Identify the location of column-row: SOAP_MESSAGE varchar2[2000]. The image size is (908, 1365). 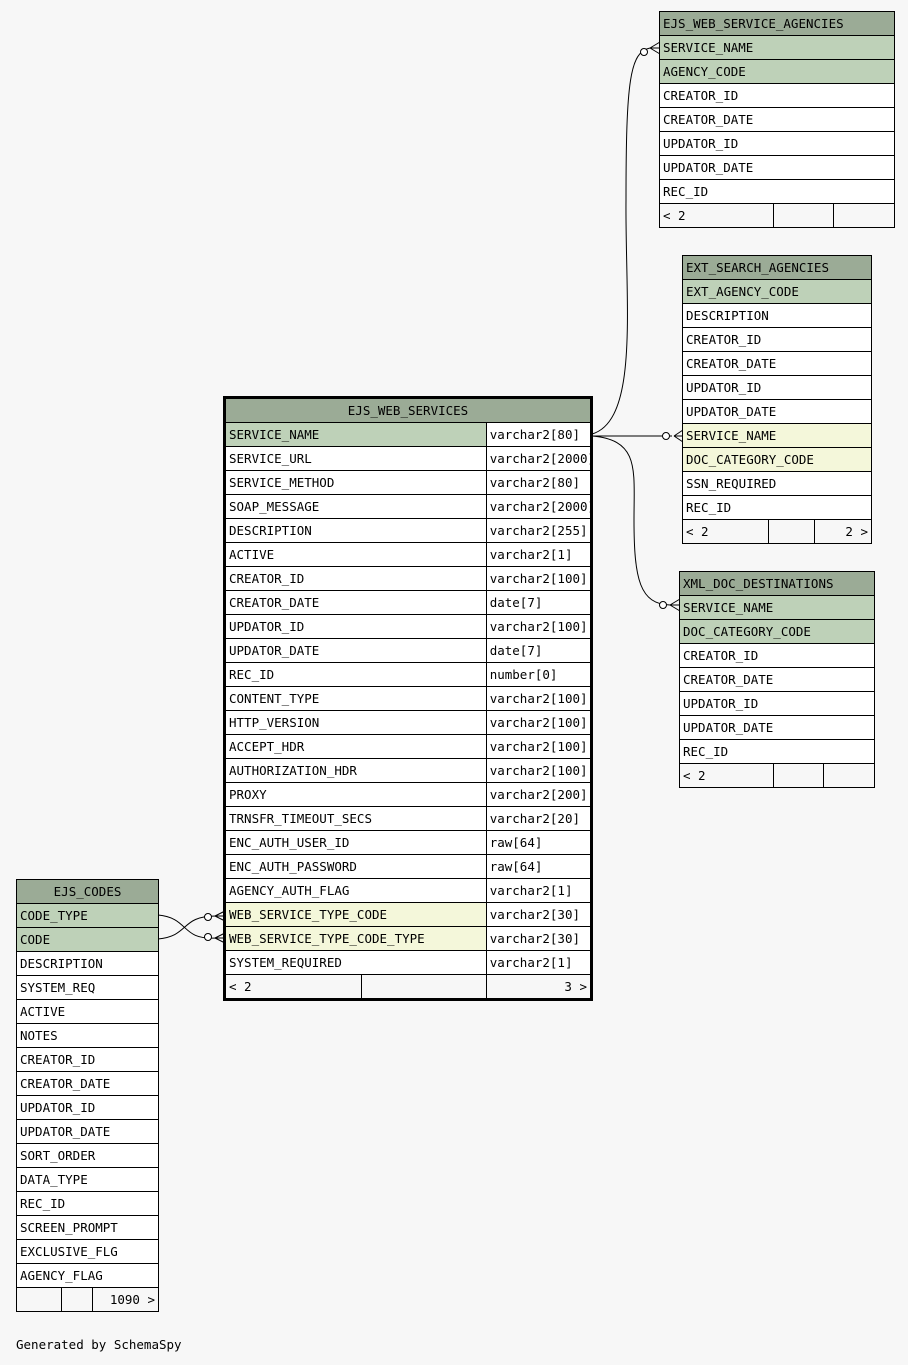
(409, 506).